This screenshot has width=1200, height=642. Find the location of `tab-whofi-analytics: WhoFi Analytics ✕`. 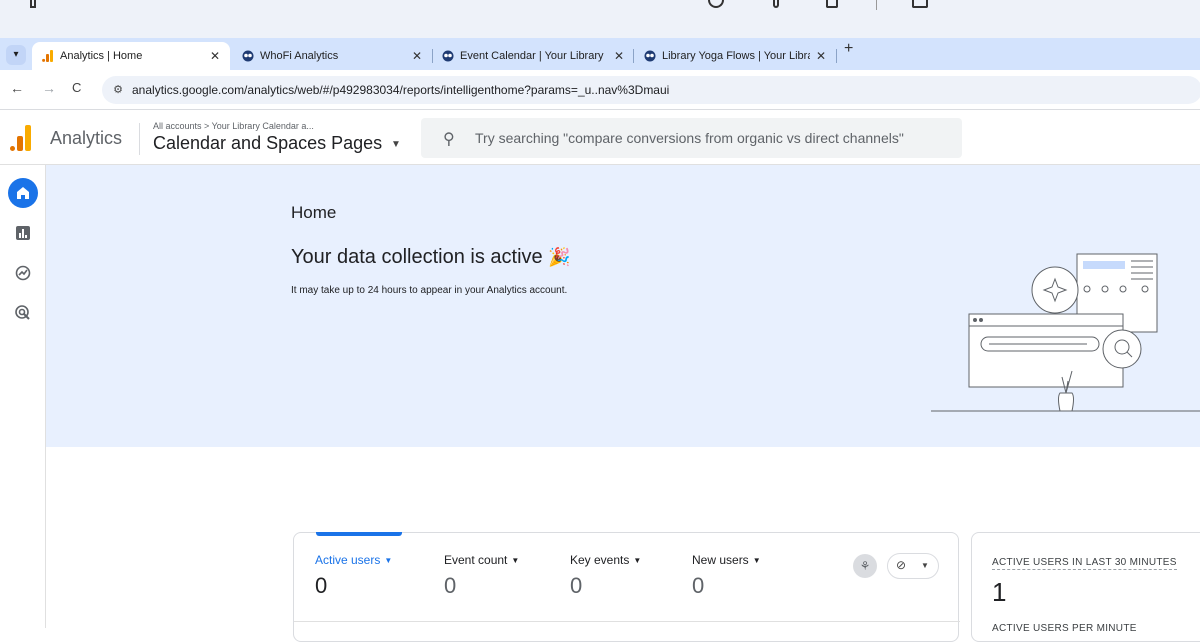

tab-whofi-analytics: WhoFi Analytics ✕ is located at coordinates (332, 56).